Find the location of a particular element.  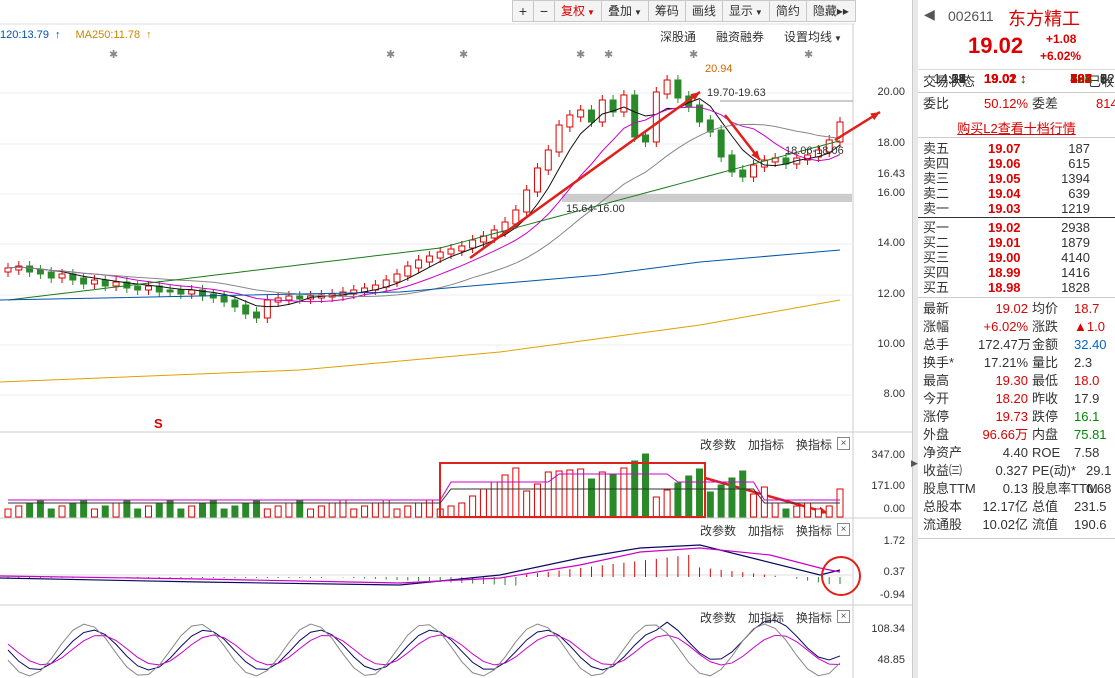

display-dropdown: 显示 ▼ is located at coordinates (745, 11).